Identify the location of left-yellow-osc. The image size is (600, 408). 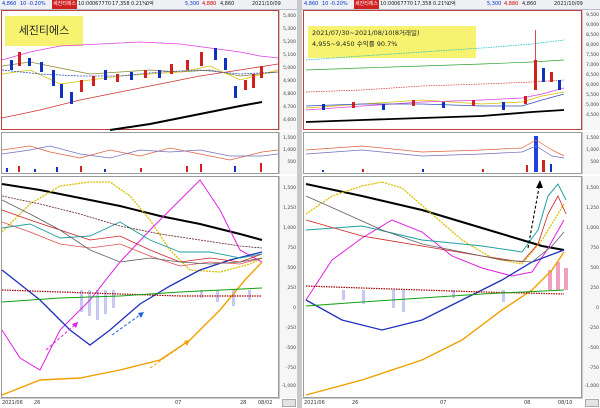
(132, 227).